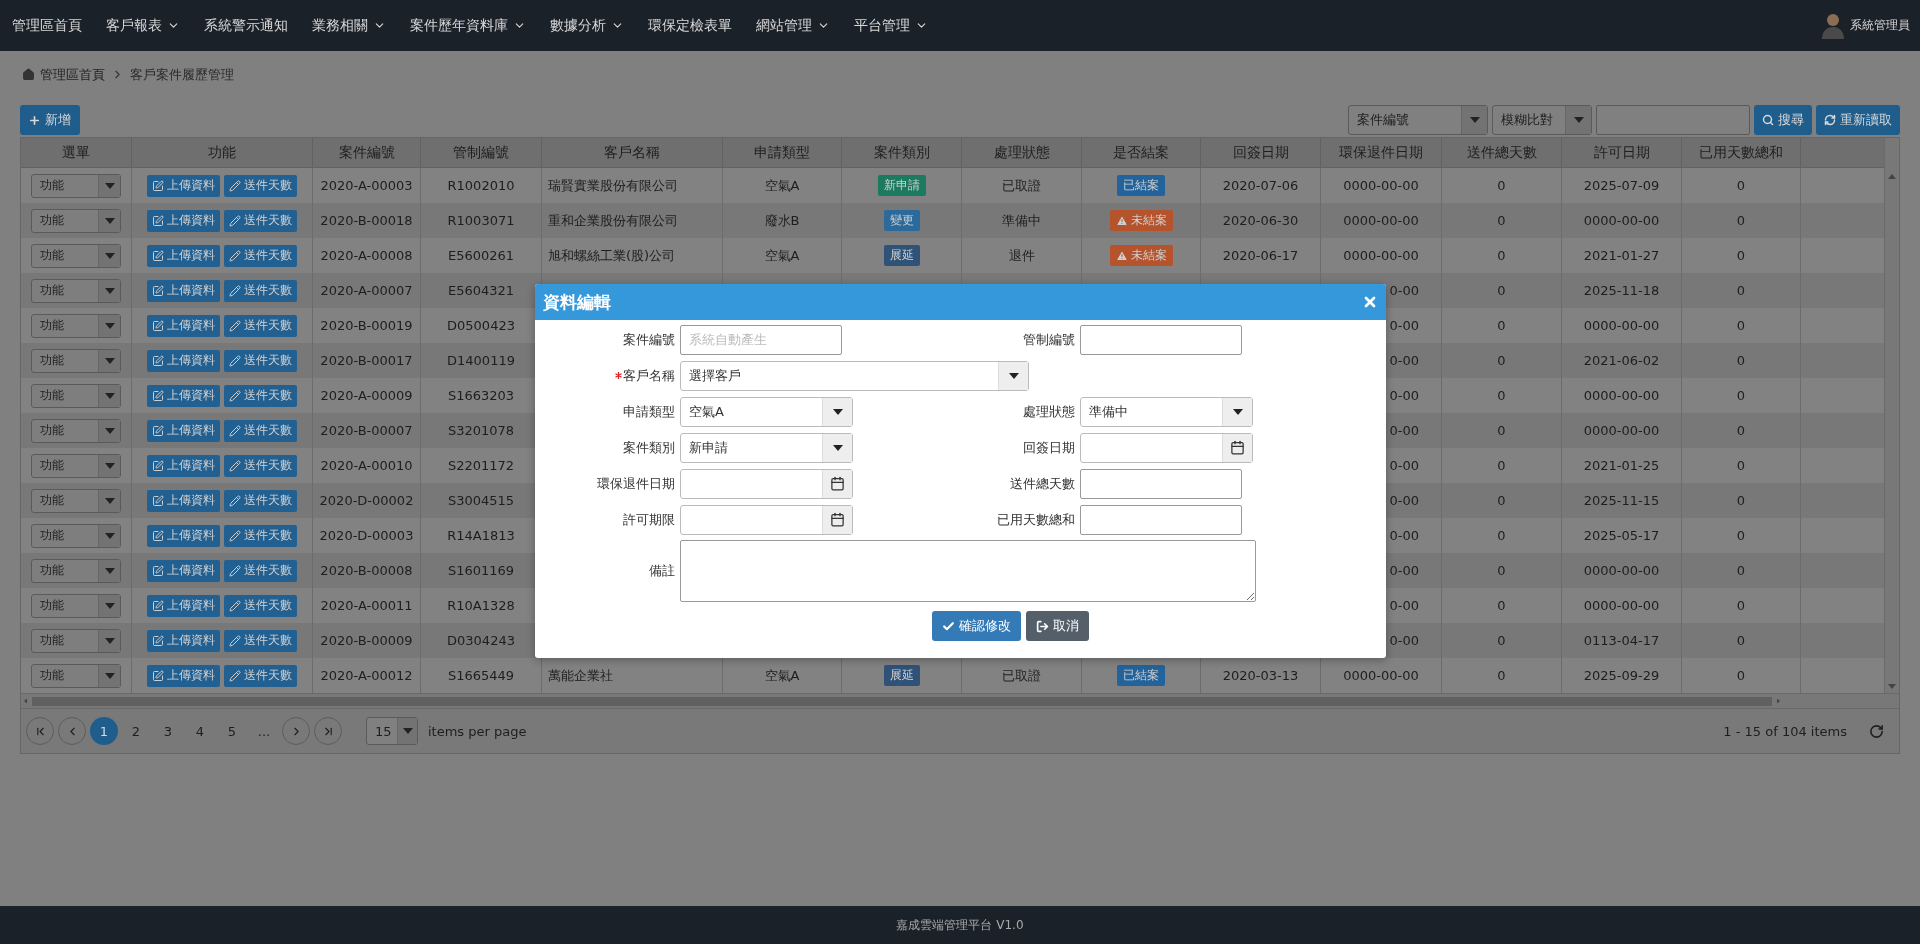 The image size is (1920, 944). What do you see at coordinates (1891, 415) in the screenshot?
I see `vertical-scrollbar` at bounding box center [1891, 415].